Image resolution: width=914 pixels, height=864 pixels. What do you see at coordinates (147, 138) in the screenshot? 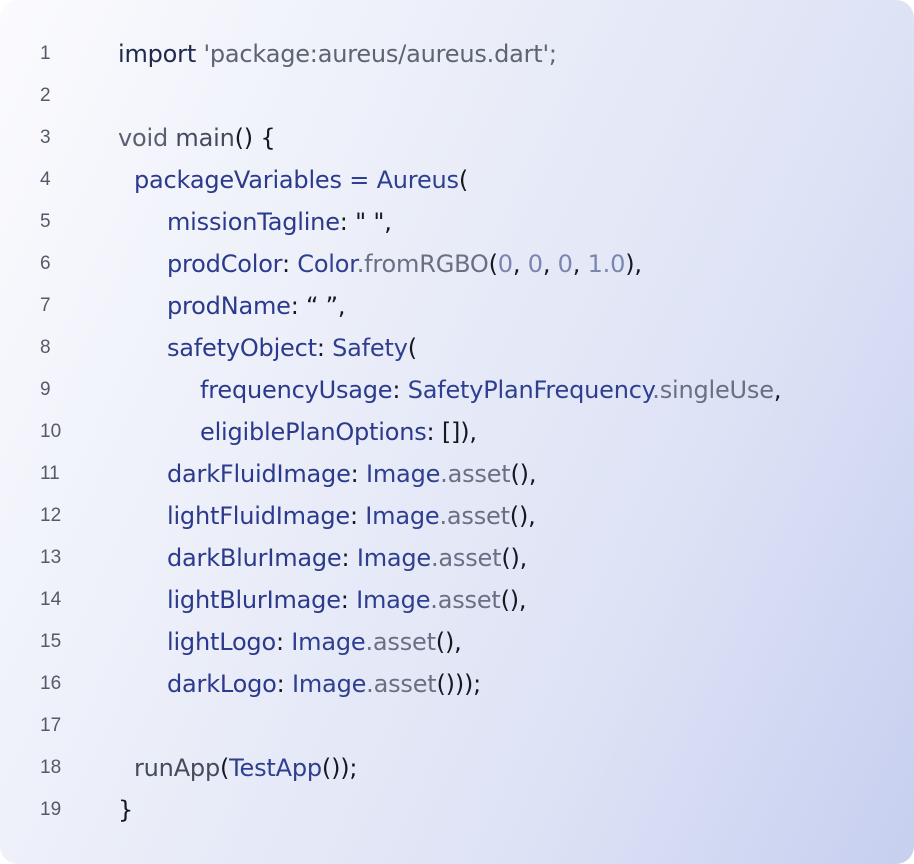
I see `code-token: void` at bounding box center [147, 138].